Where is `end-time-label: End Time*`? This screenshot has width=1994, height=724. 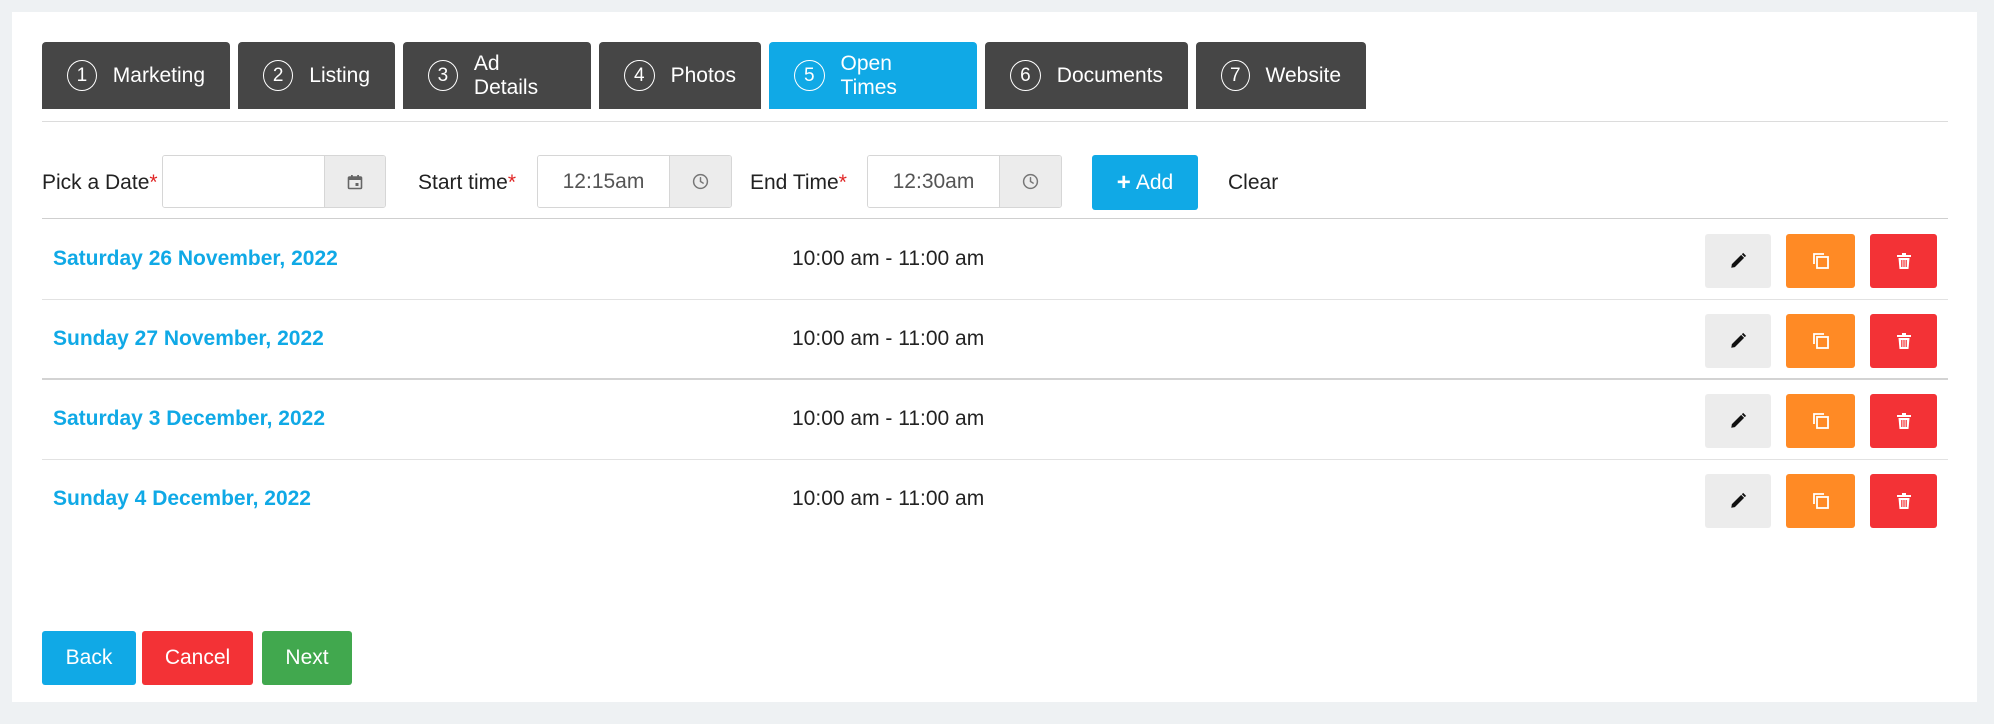
end-time-label: End Time* is located at coordinates (798, 182).